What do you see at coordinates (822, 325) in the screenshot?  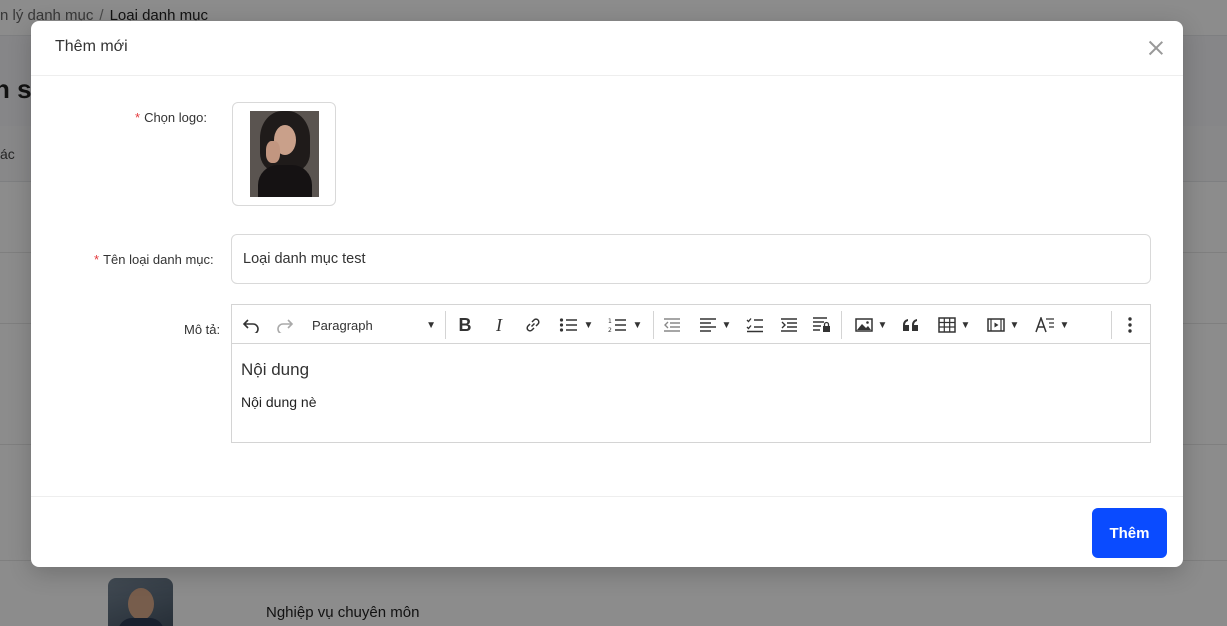 I see `restricted-editing-icon` at bounding box center [822, 325].